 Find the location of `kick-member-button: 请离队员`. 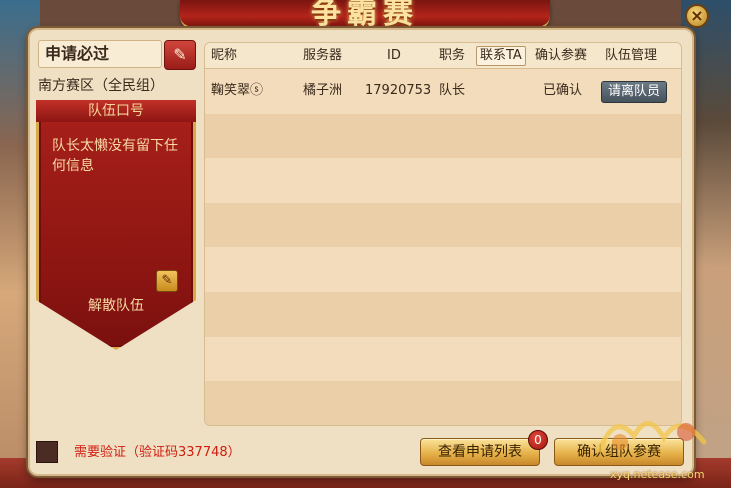

kick-member-button: 请离队员 is located at coordinates (634, 92).